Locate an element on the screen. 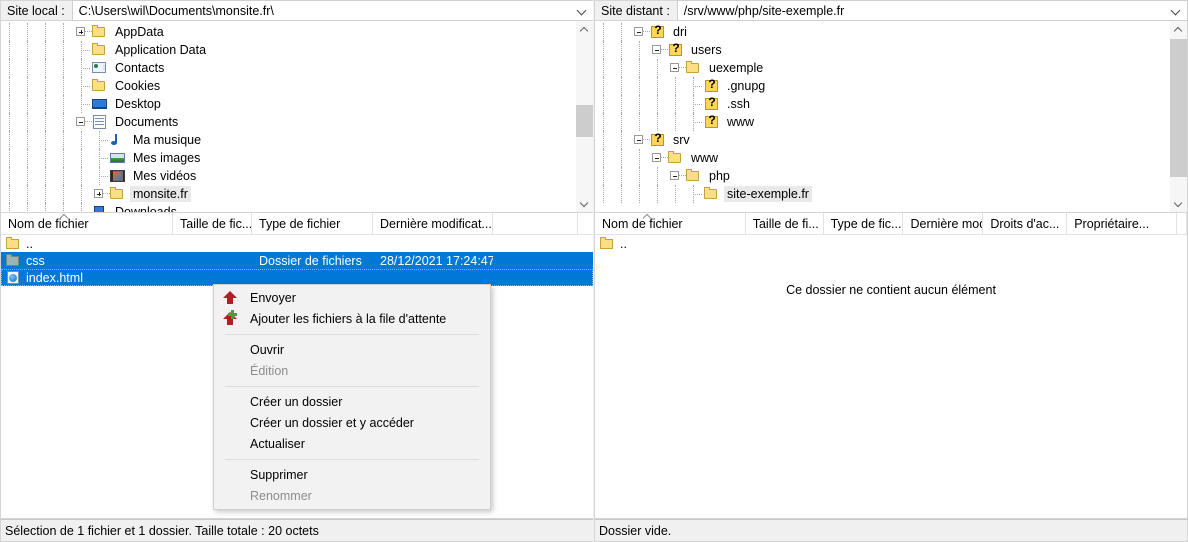 The width and height of the screenshot is (1188, 542). local-path-combobox: C:\Users\wil\Documents\monsite.fr\ is located at coordinates (332, 10).